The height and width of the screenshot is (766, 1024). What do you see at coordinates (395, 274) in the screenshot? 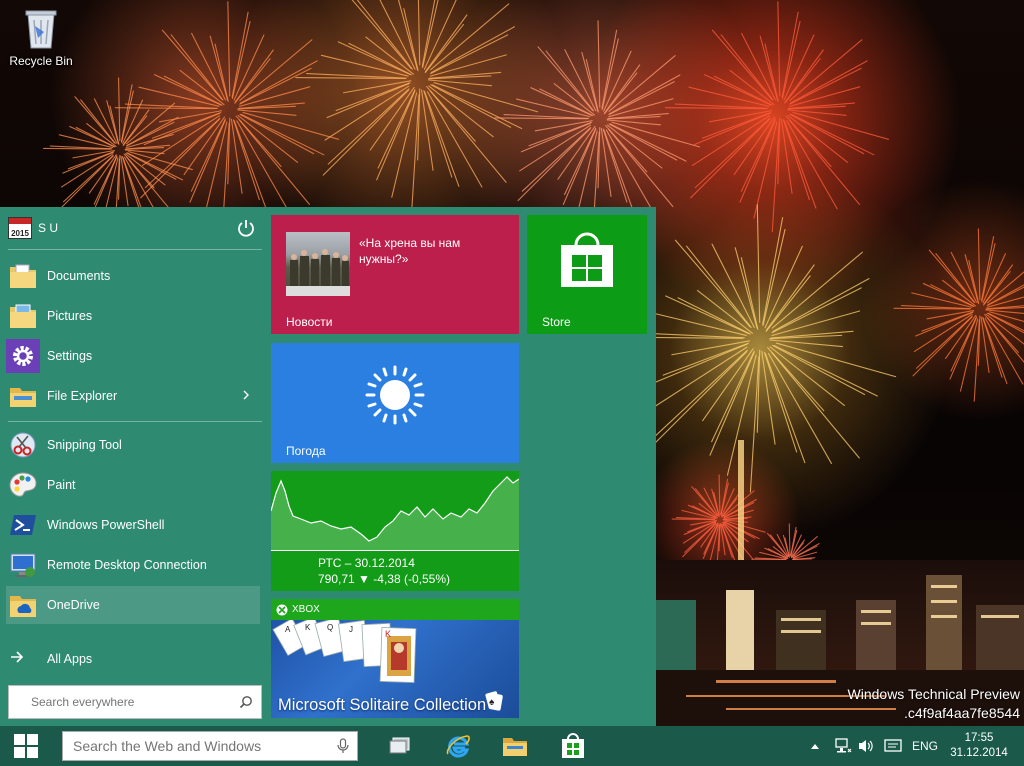
I see `news-tile: «На хрена вы нам нужны?» Новости` at bounding box center [395, 274].